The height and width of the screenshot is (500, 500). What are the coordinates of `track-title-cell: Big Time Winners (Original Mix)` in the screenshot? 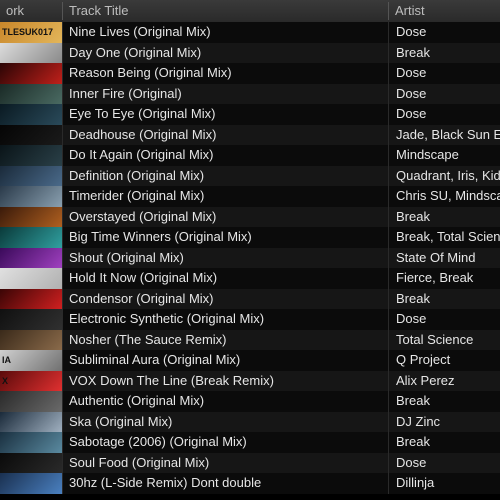 It's located at (225, 237).